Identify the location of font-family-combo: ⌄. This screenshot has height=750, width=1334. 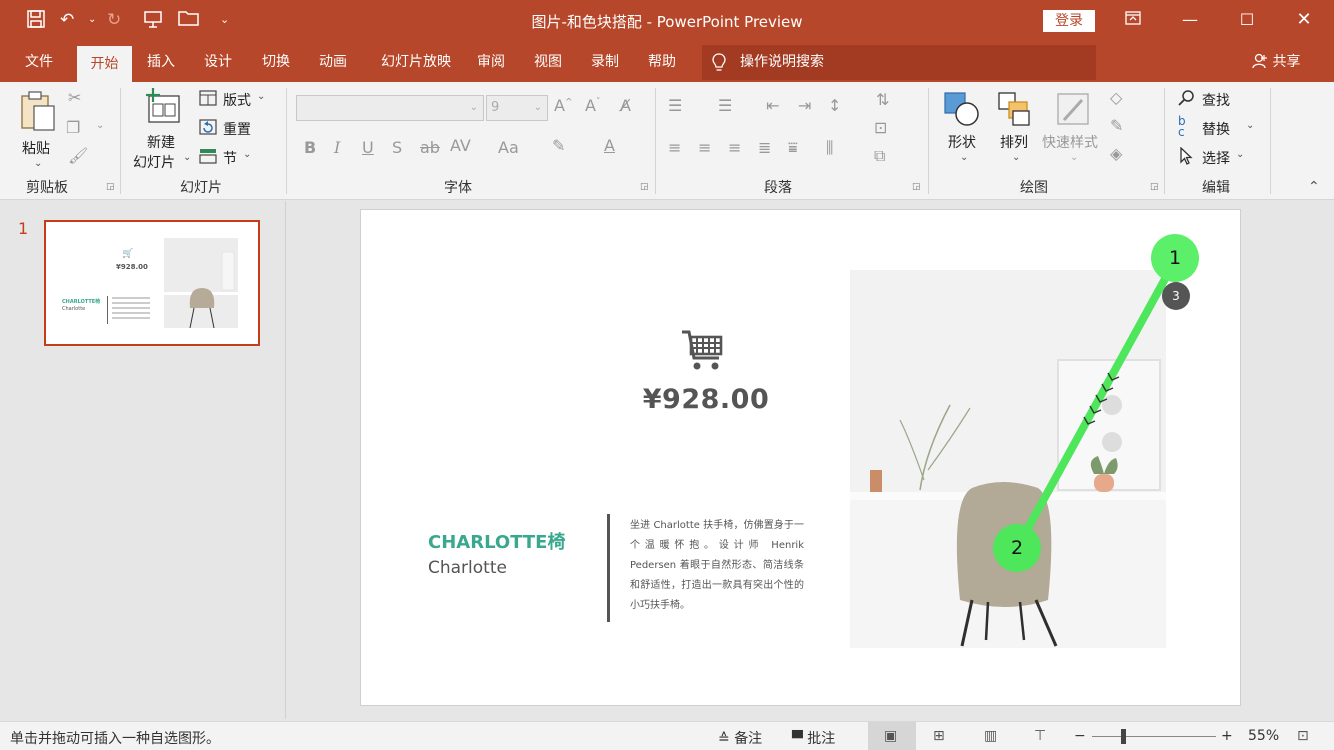
(390, 108).